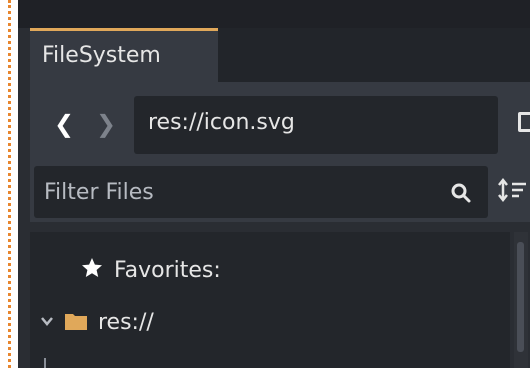  Describe the element at coordinates (101, 55) in the screenshot. I see `tab-filesystem-label: FileSystem` at that location.